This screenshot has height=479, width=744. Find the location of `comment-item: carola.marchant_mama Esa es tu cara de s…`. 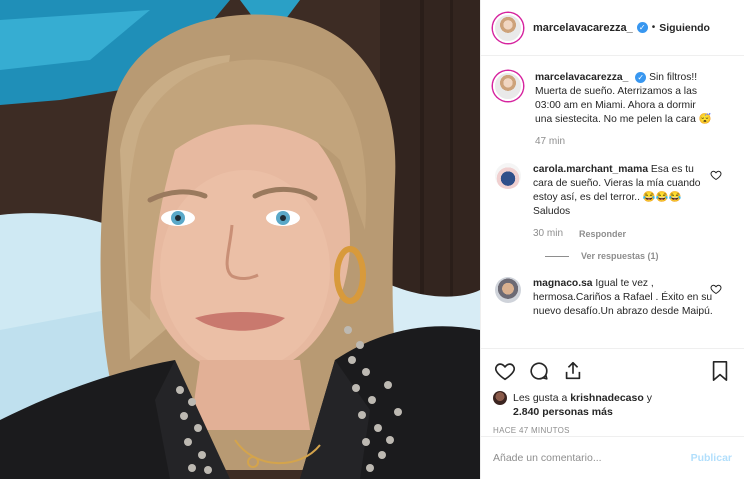

comment-item: carola.marchant_mama Esa es tu cara de s… is located at coordinates (612, 202).